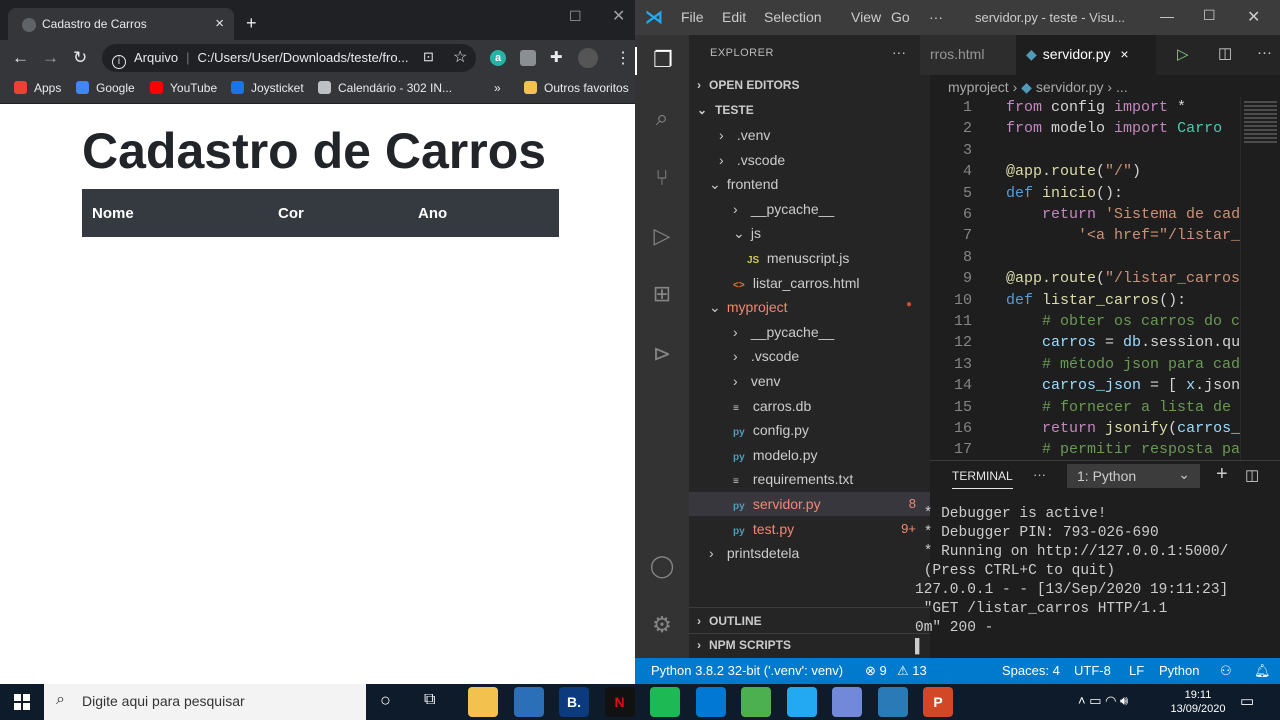 The image size is (1280, 720). Describe the element at coordinates (912, 671) in the screenshot. I see `problems-warnings: ⚠ 13` at that location.